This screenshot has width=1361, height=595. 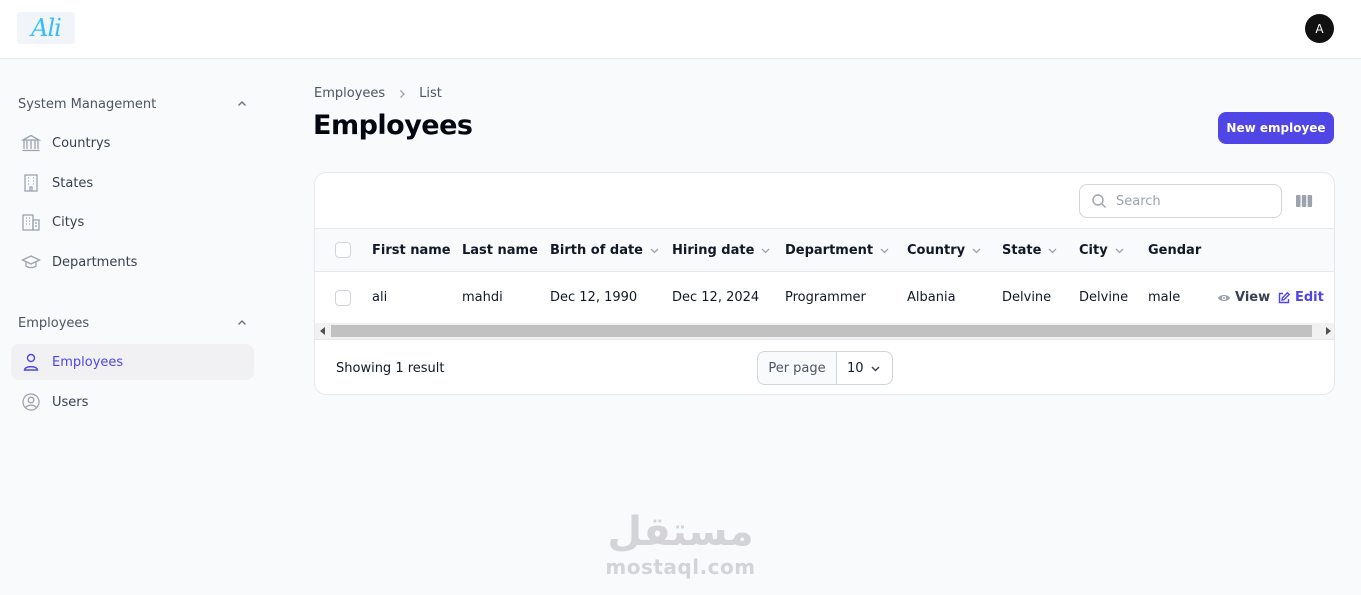 I want to click on group-system-management: System Management, so click(x=133, y=104).